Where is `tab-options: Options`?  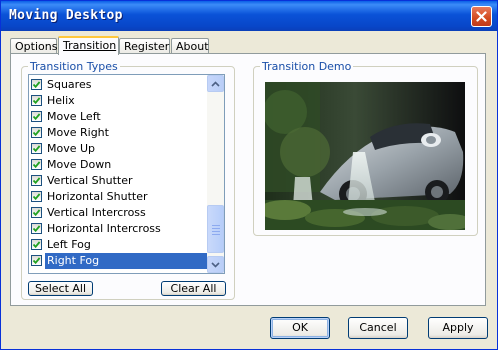
tab-options: Options is located at coordinates (33, 45).